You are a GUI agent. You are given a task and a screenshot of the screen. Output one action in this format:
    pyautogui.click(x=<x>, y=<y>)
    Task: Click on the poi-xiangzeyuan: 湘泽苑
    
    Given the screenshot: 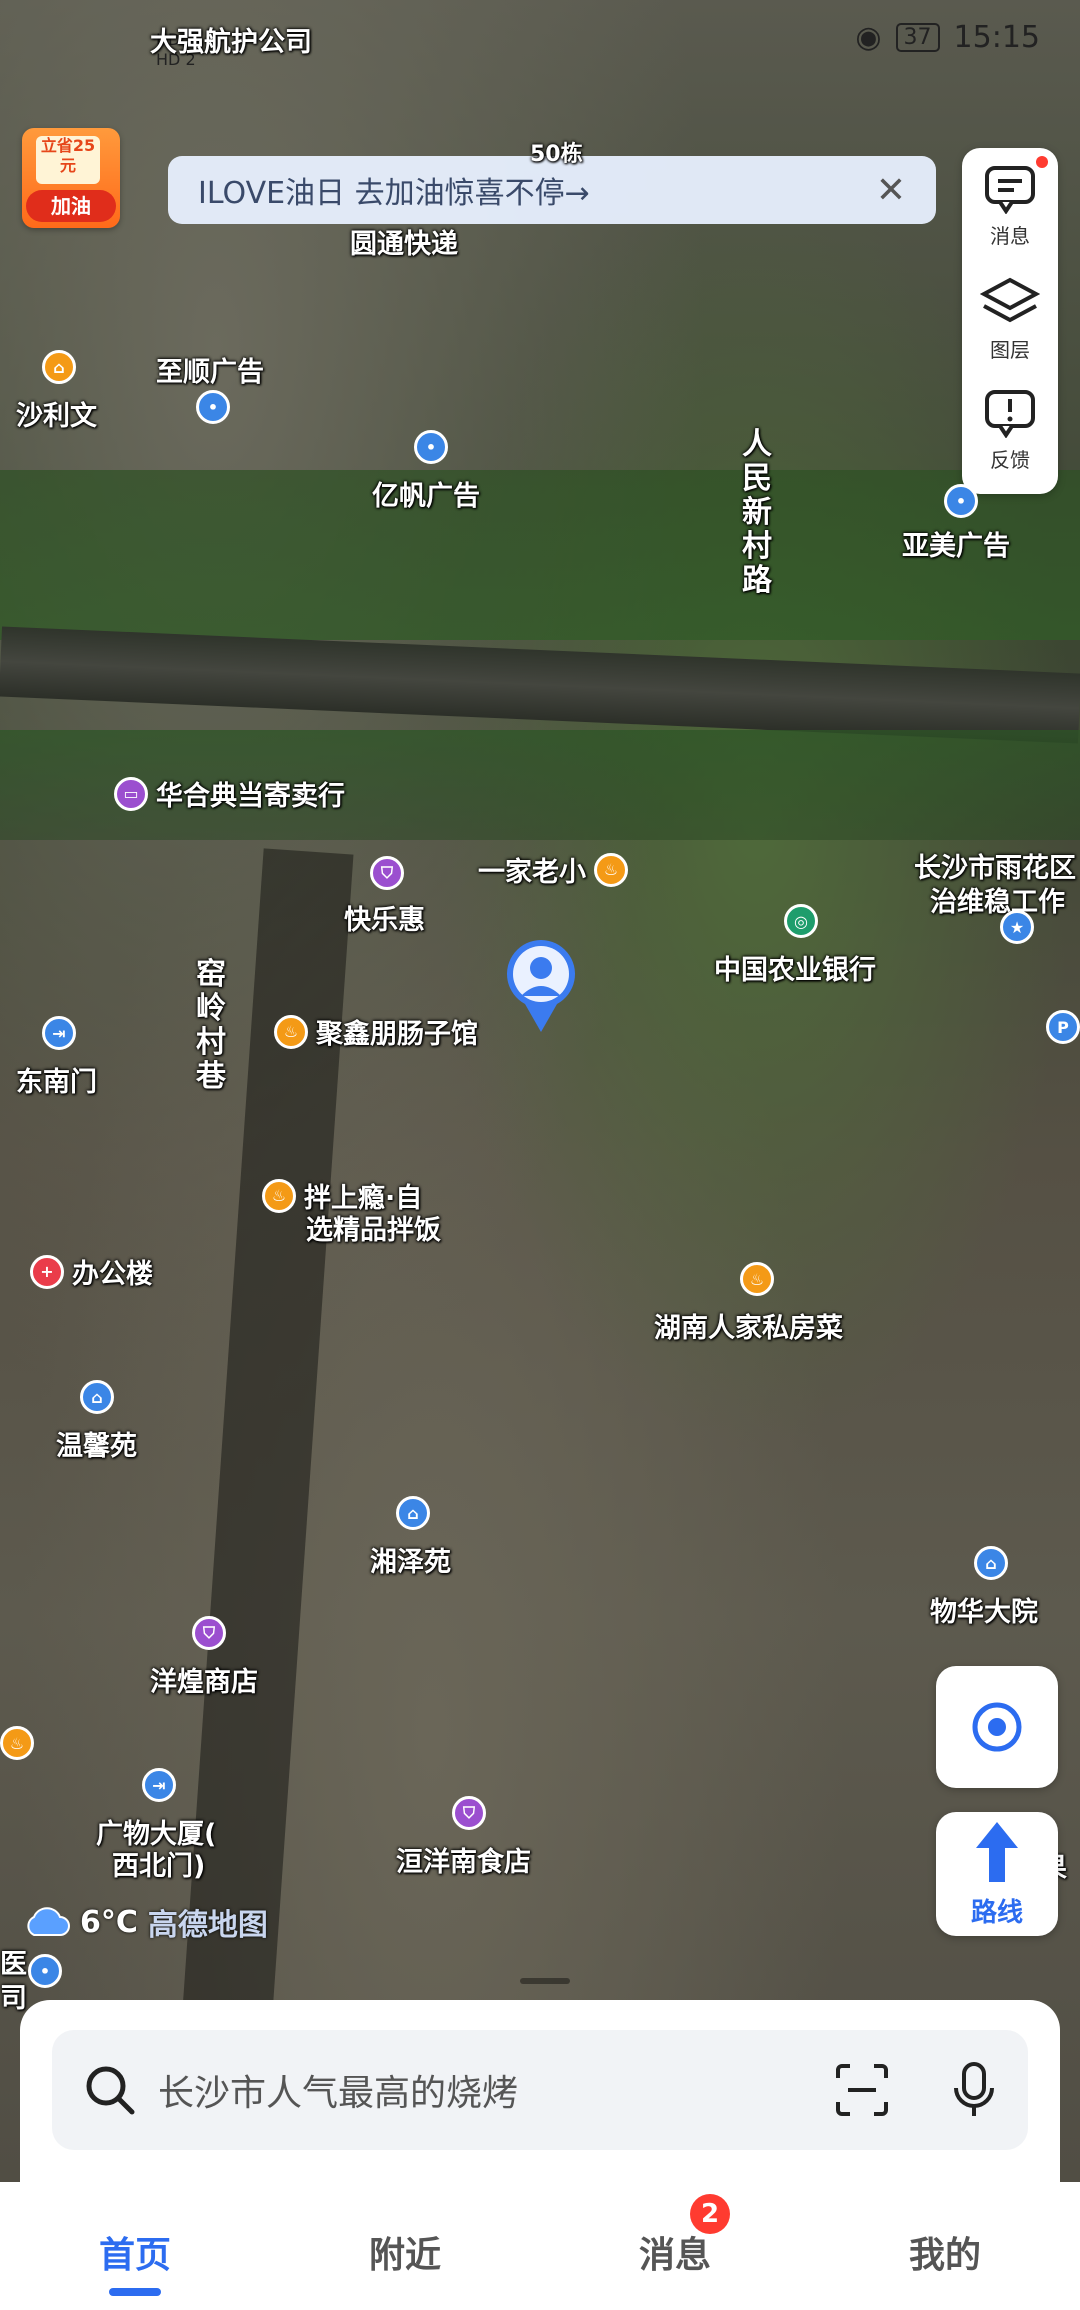 What is the action you would take?
    pyautogui.click(x=410, y=1559)
    